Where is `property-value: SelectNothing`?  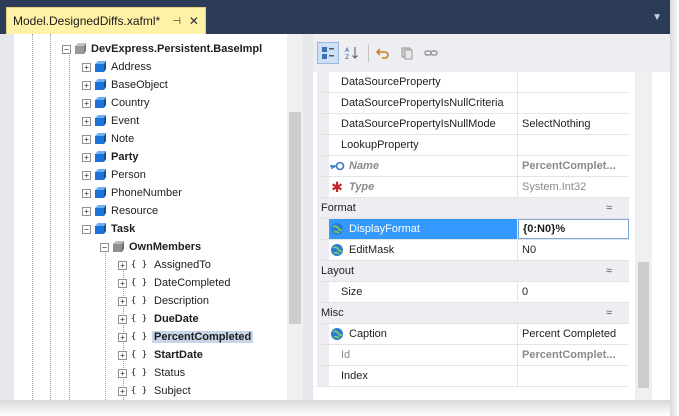 property-value: SelectNothing is located at coordinates (573, 124).